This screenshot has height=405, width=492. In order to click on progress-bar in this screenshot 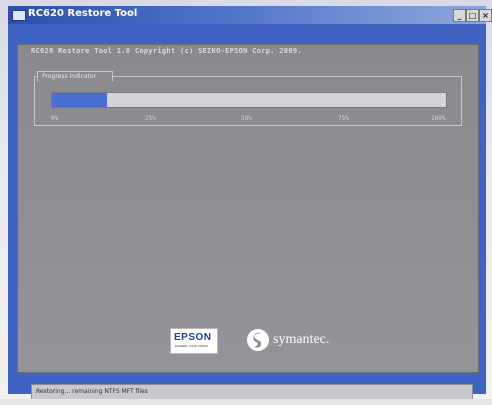, I will do `click(249, 100)`.